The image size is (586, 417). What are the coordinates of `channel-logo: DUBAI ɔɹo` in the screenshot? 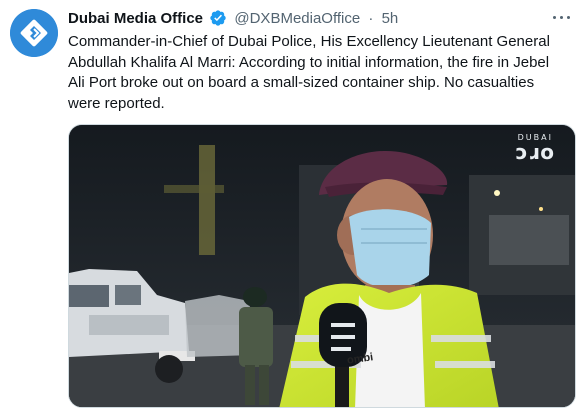 It's located at (535, 147).